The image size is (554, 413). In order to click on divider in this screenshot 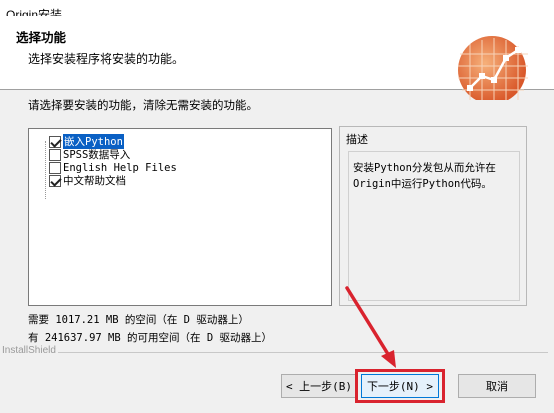, I will do `click(303, 352)`.